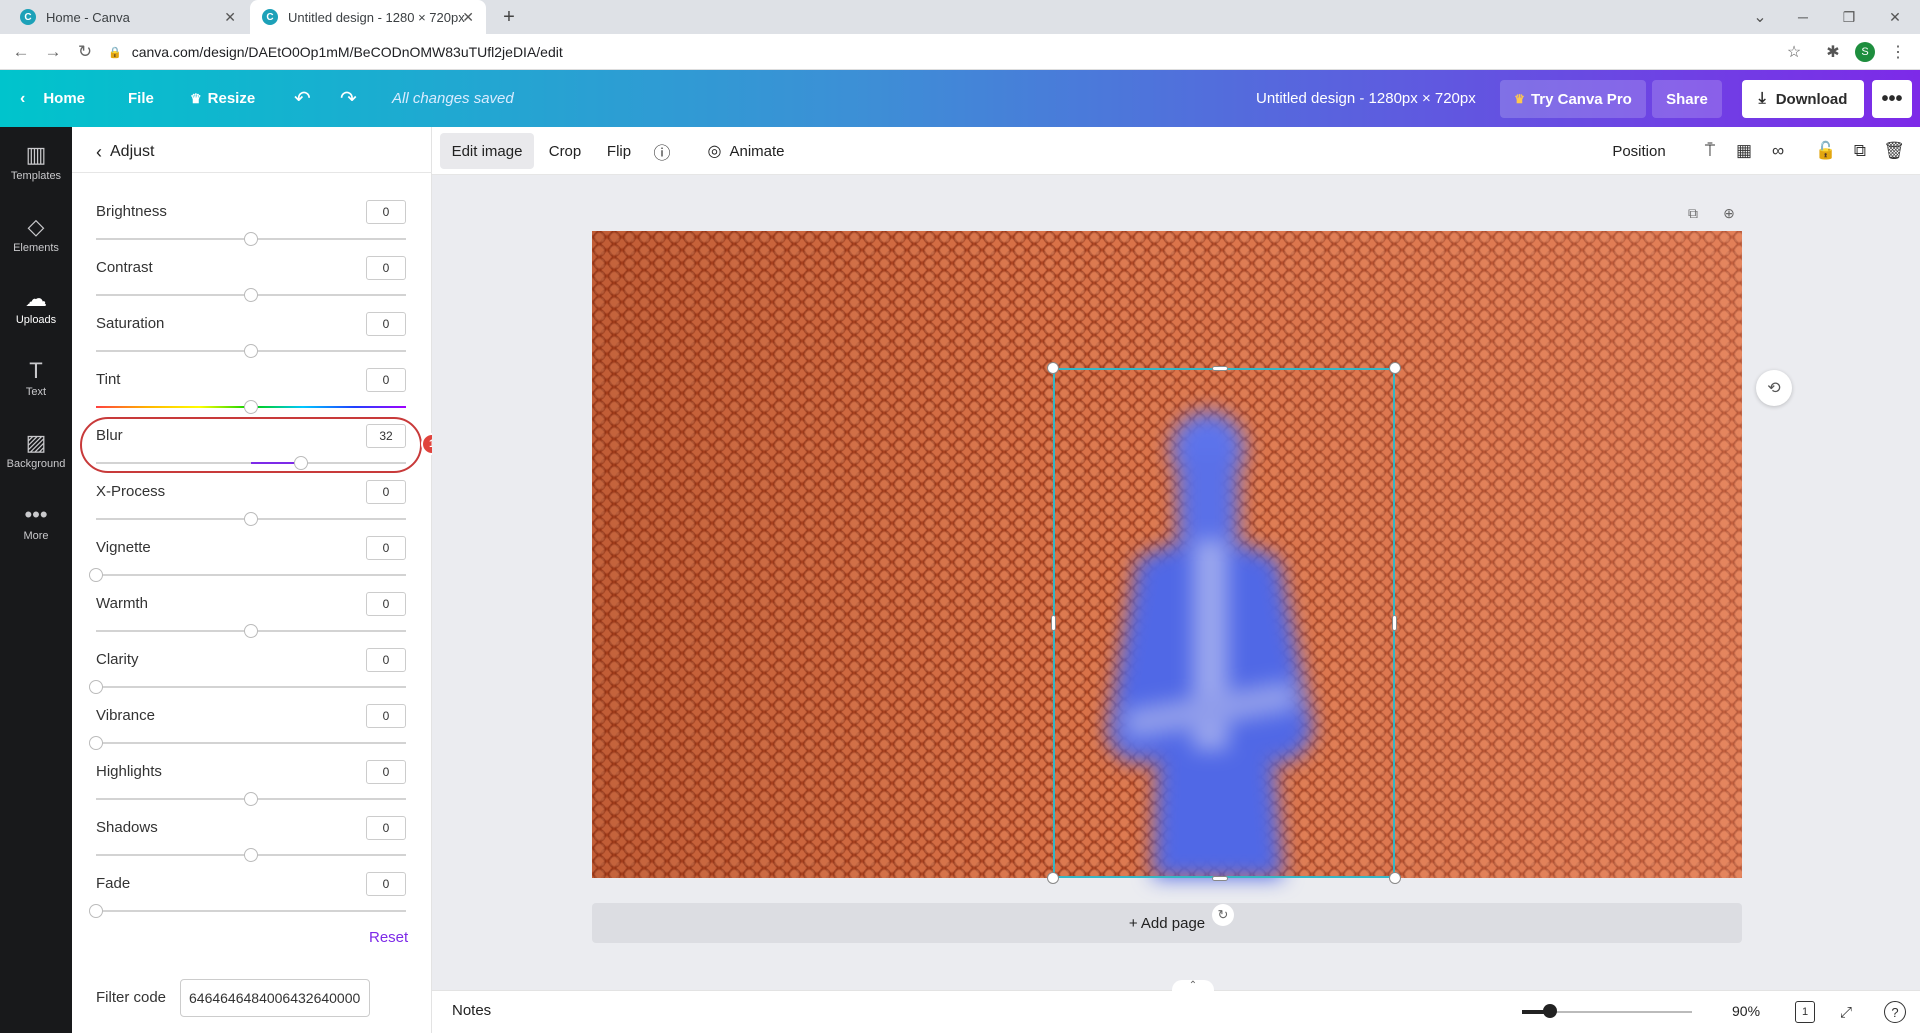  Describe the element at coordinates (222, 98) in the screenshot. I see `resize-button: ♛ Resize` at that location.